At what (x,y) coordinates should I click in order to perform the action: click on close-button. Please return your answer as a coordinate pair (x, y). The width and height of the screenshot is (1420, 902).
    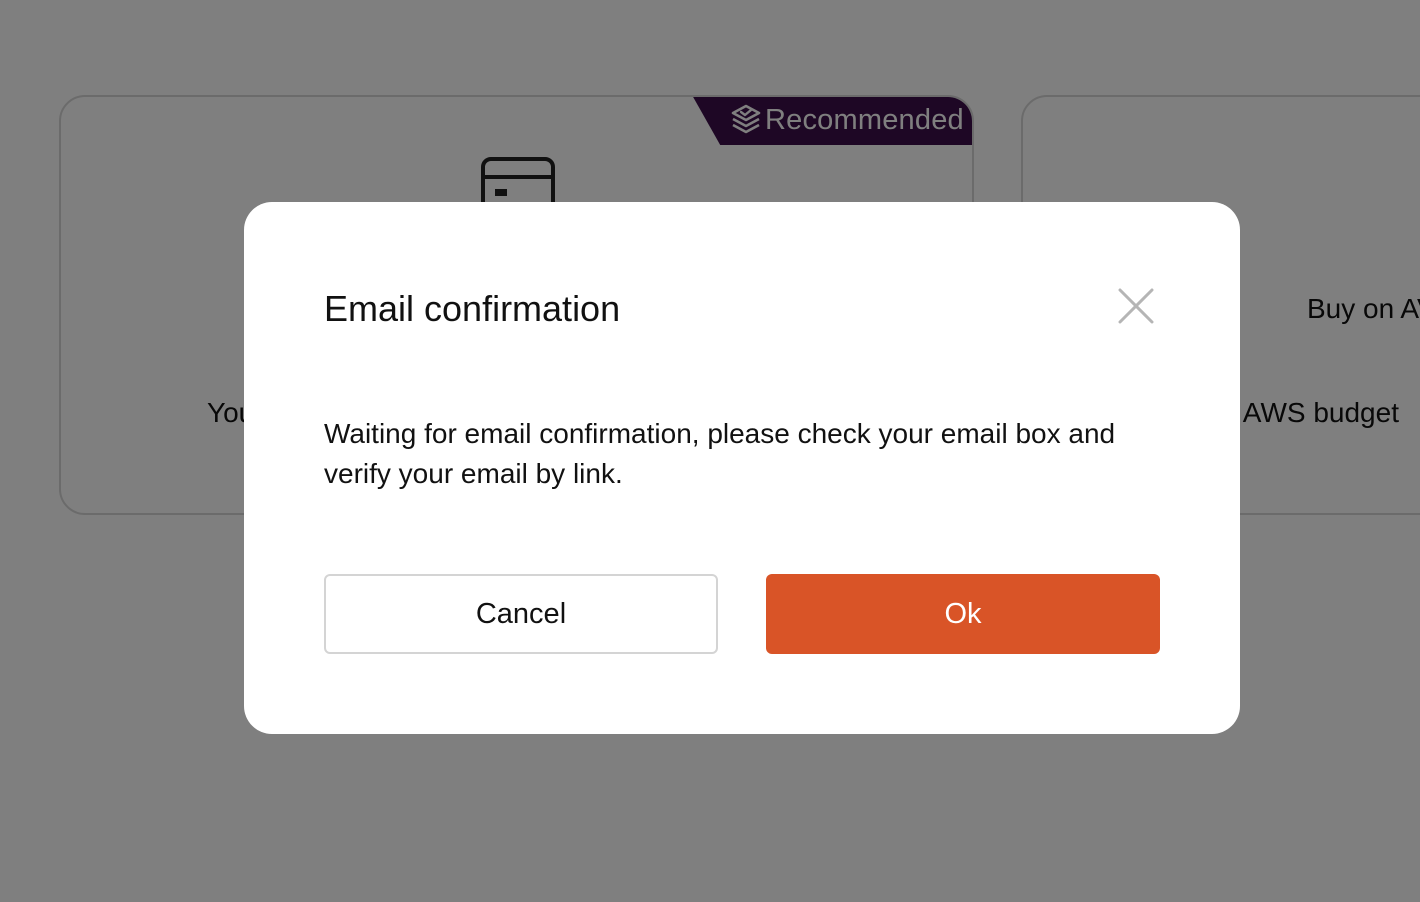
    Looking at the image, I should click on (1136, 306).